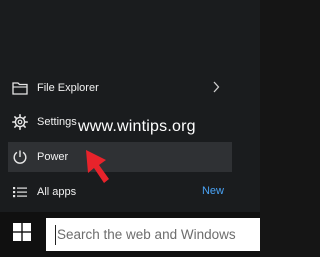  What do you see at coordinates (20, 157) in the screenshot?
I see `power-icon` at bounding box center [20, 157].